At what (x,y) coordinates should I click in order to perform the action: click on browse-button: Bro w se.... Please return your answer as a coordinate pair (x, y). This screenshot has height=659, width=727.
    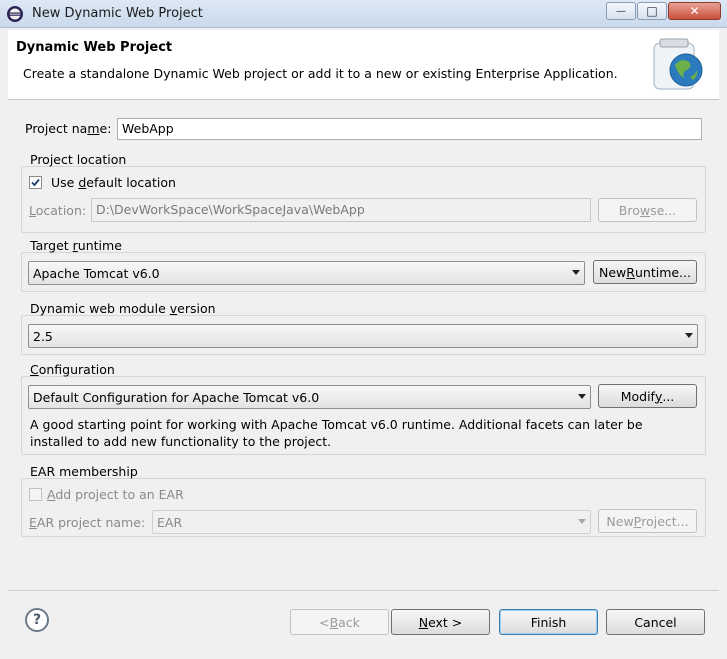
    Looking at the image, I should click on (647, 210).